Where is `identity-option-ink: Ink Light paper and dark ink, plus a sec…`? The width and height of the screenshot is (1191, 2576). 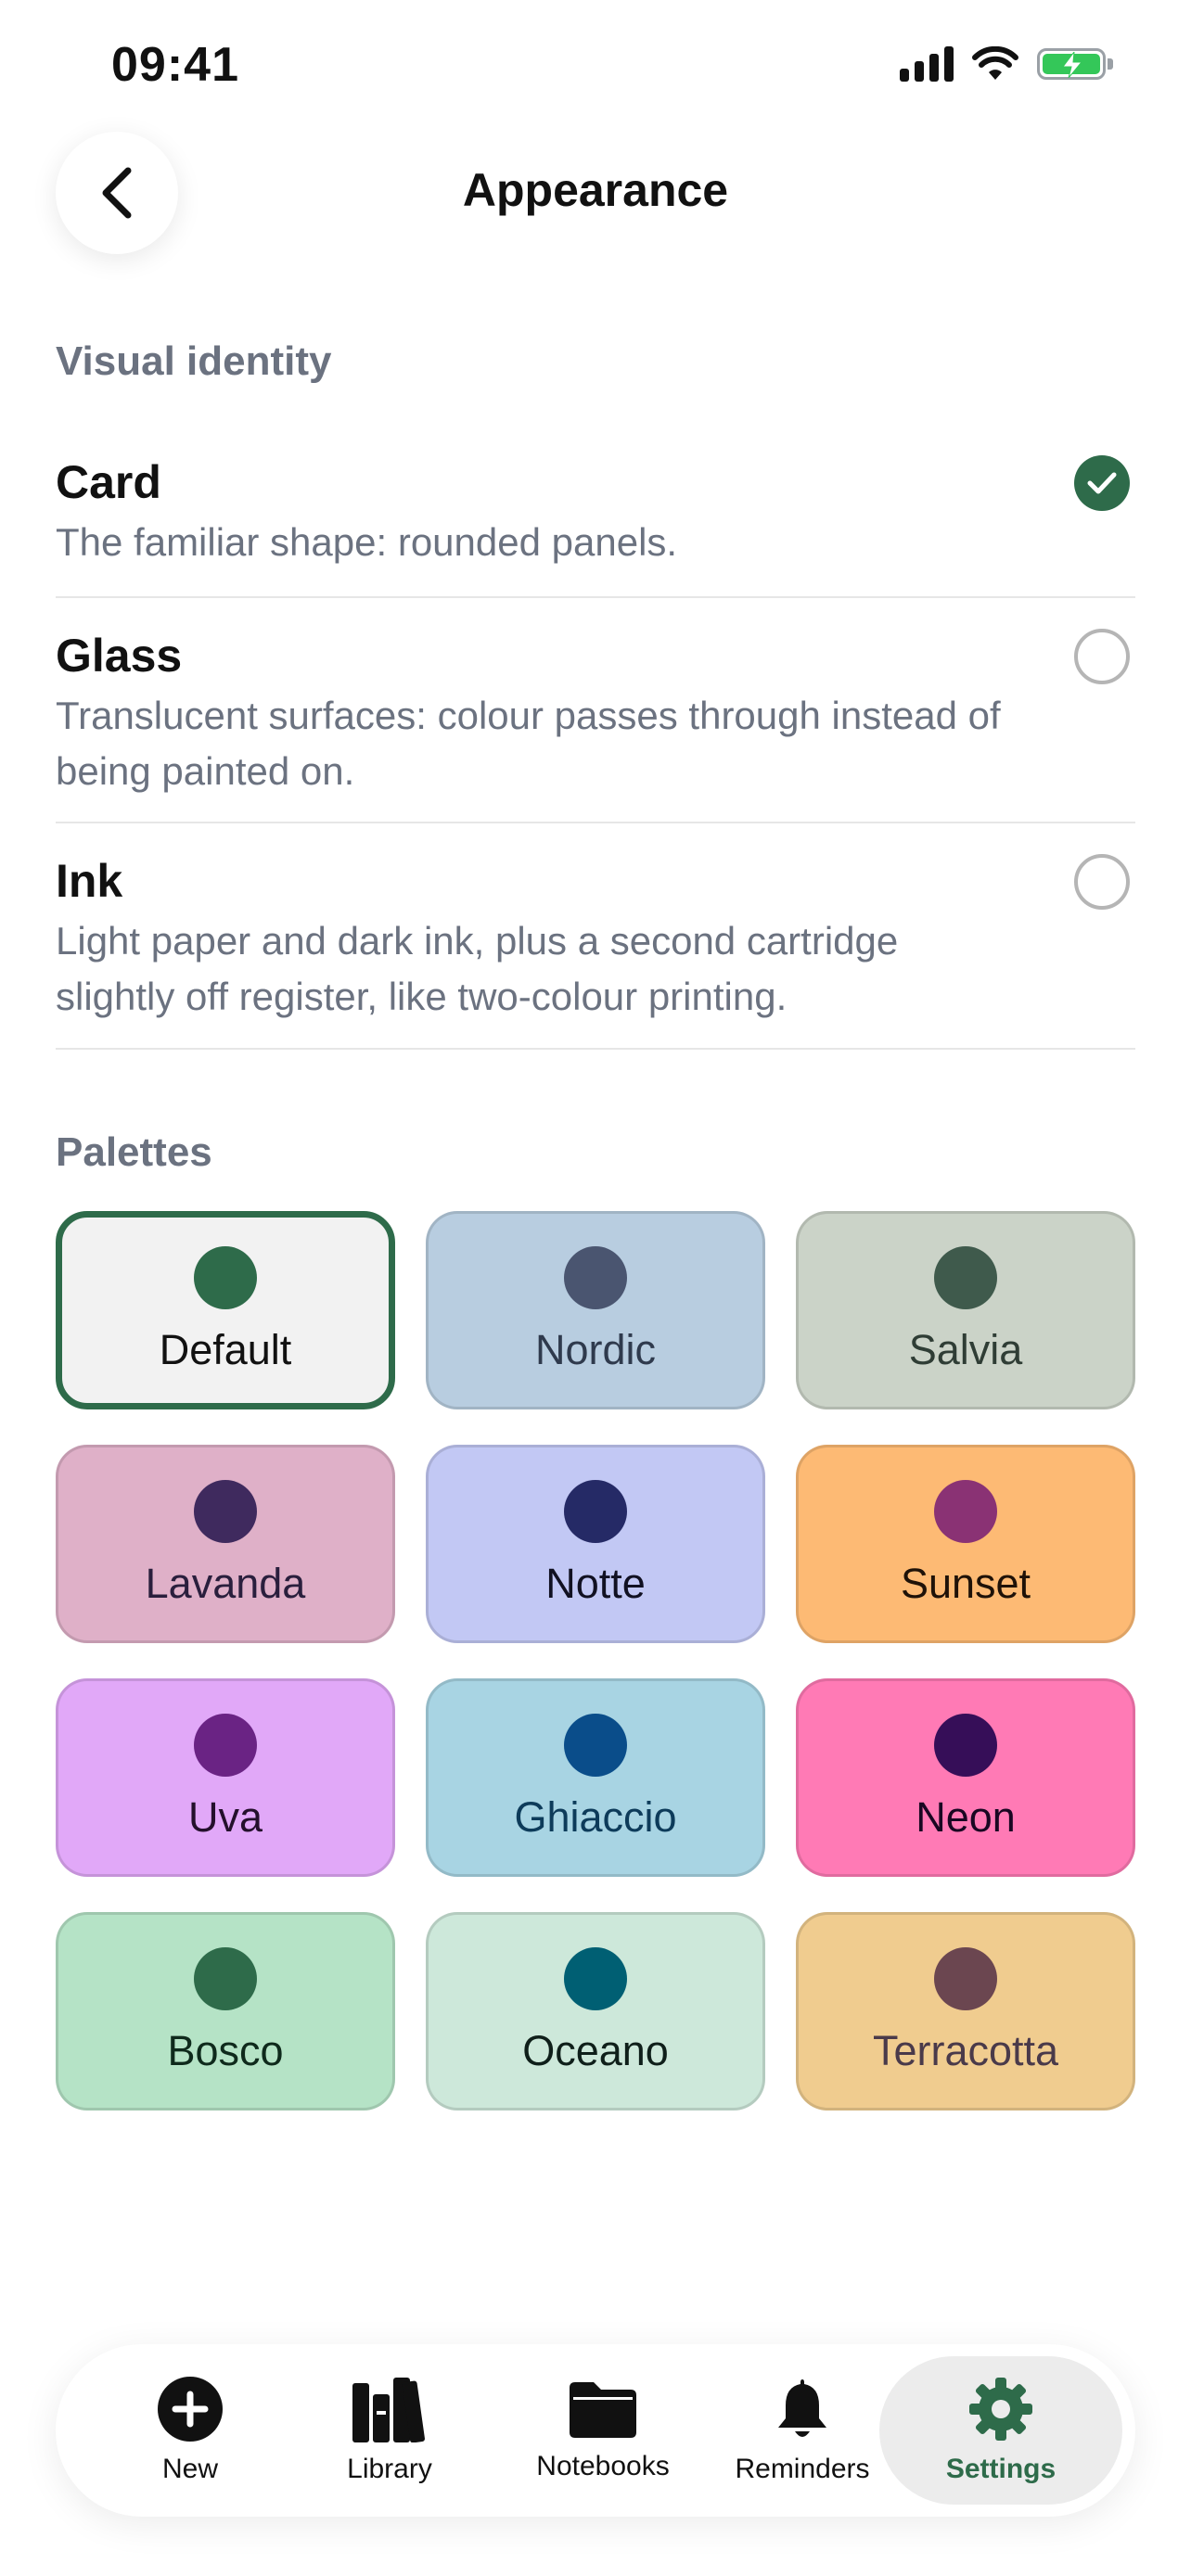
identity-option-ink: Ink Light paper and dark ink, plus a sec… is located at coordinates (595, 937).